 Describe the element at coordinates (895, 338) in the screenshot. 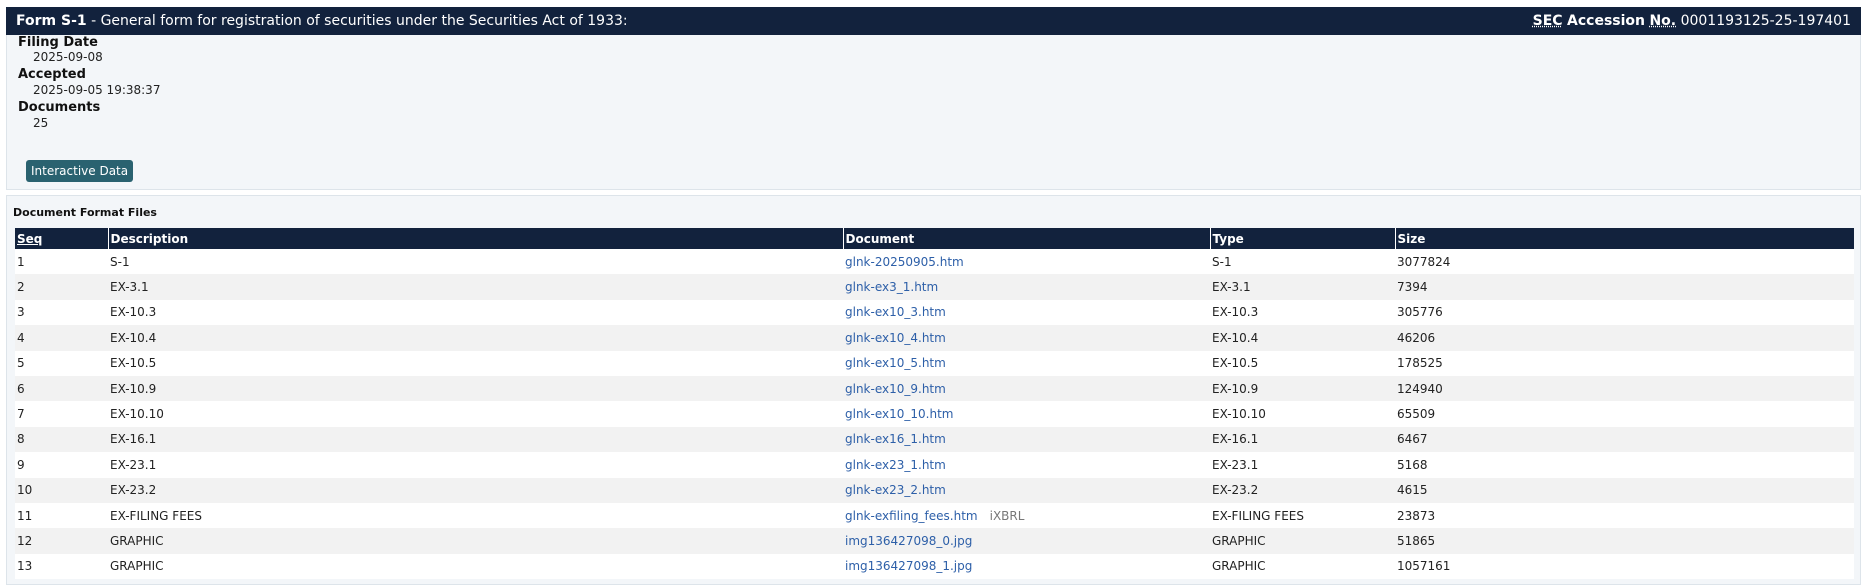

I see `document-link: glnk-ex10_4.htm` at that location.